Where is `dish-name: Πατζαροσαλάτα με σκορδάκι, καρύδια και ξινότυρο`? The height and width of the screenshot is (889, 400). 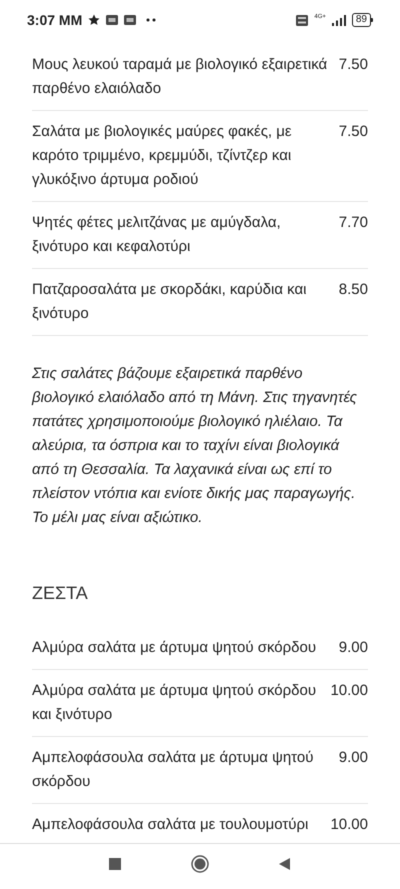
dish-name: Πατζαροσαλάτα με σκορδάκι, καρύδια και ξινότυρο is located at coordinates (170, 302).